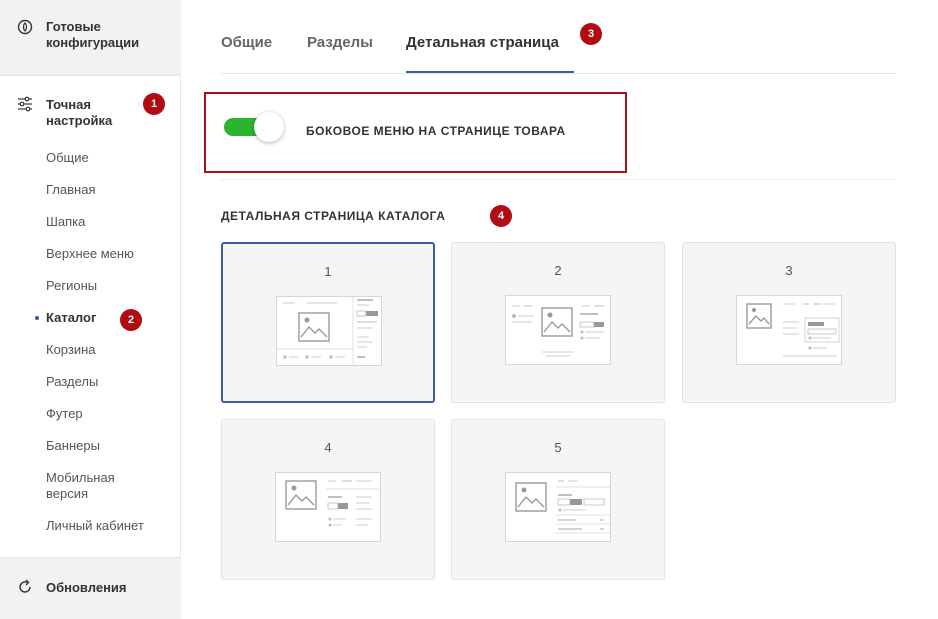 The width and height of the screenshot is (938, 619). I want to click on sidebar-item-main: Главная, so click(70, 190).